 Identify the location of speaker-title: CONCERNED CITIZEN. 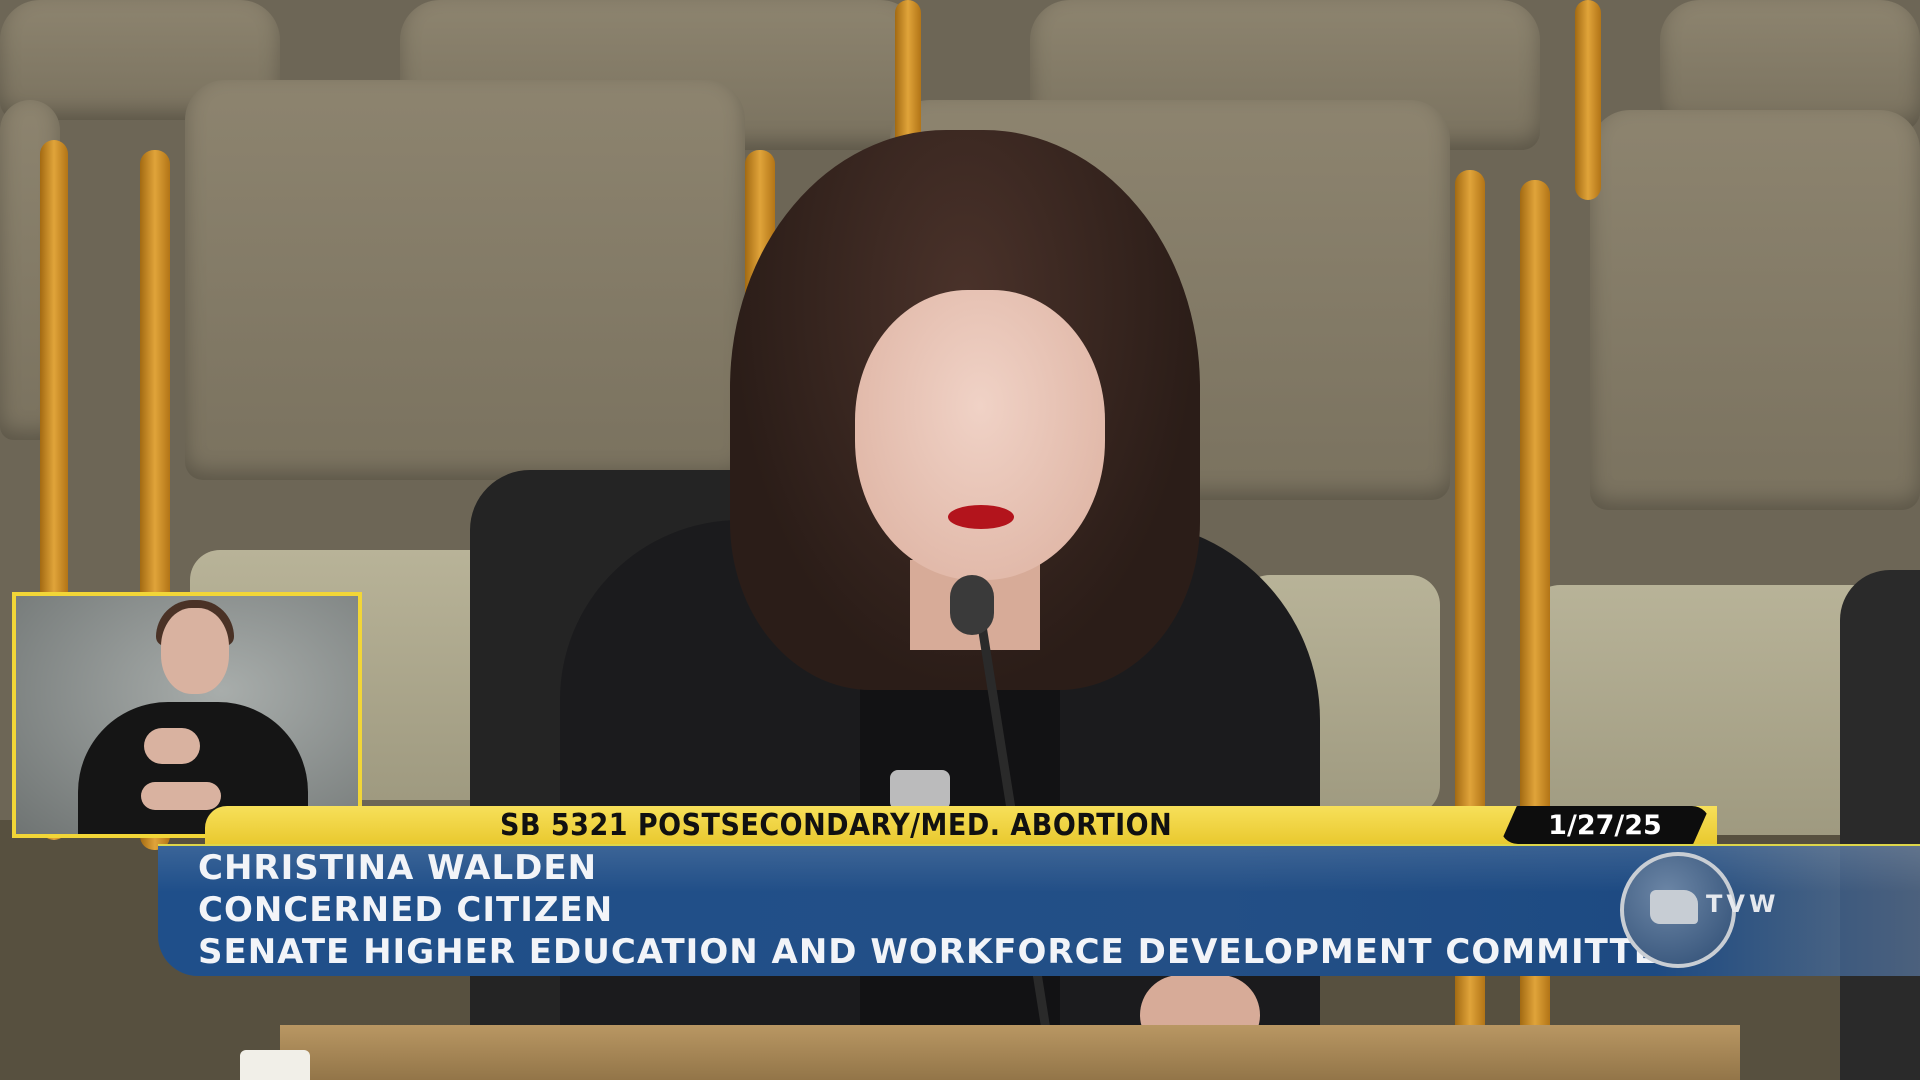
(406, 910).